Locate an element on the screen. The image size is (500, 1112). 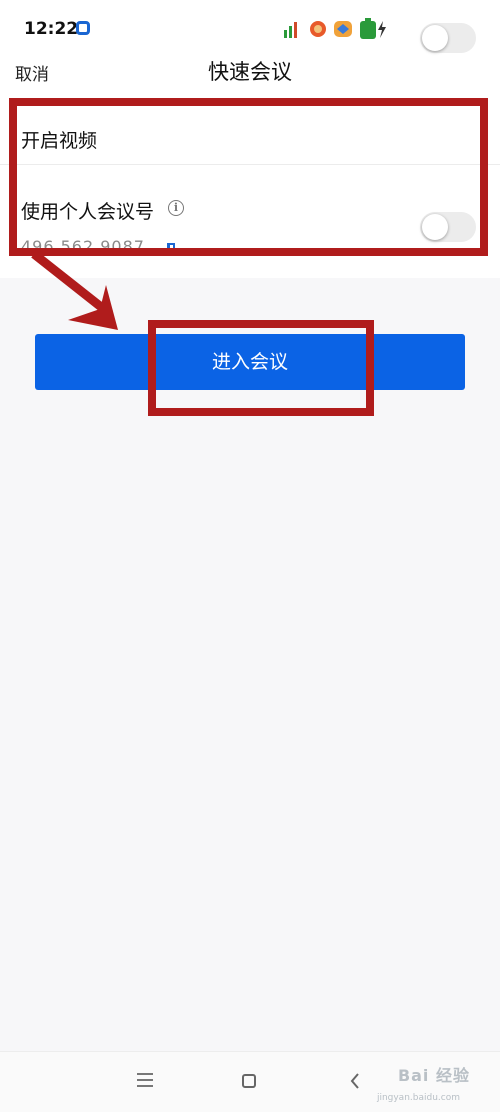
page-title: 快速会议 is located at coordinates (250, 72).